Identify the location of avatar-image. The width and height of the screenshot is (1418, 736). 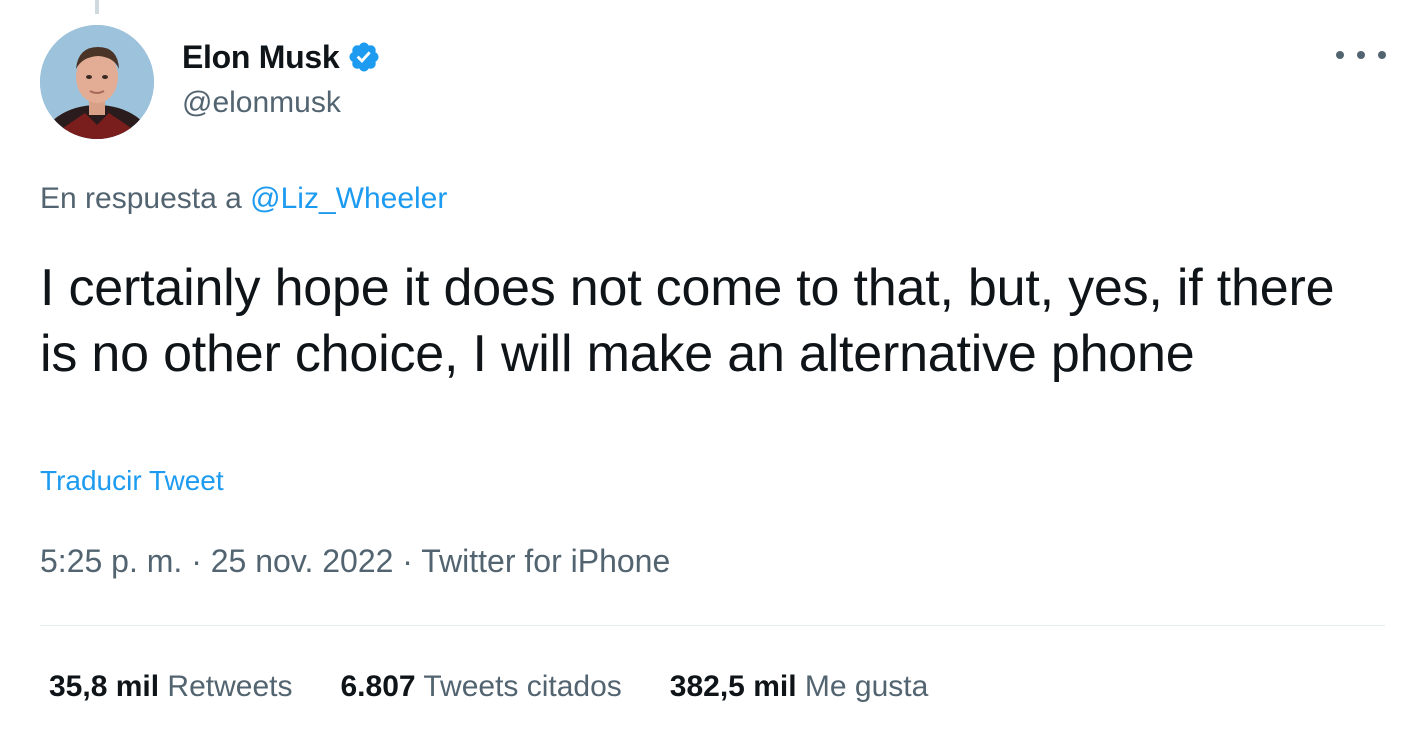
(97, 82).